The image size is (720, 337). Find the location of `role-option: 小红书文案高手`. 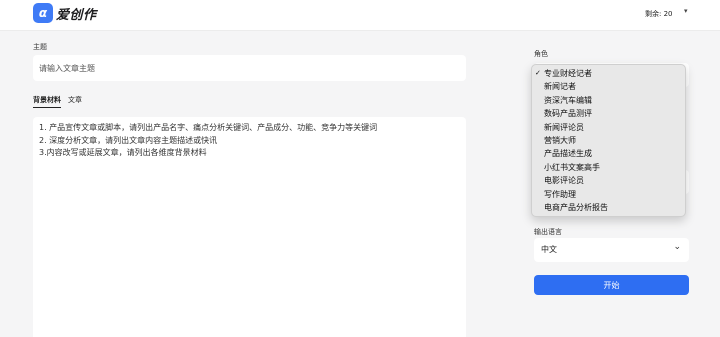

role-option: 小红书文案高手 is located at coordinates (608, 167).